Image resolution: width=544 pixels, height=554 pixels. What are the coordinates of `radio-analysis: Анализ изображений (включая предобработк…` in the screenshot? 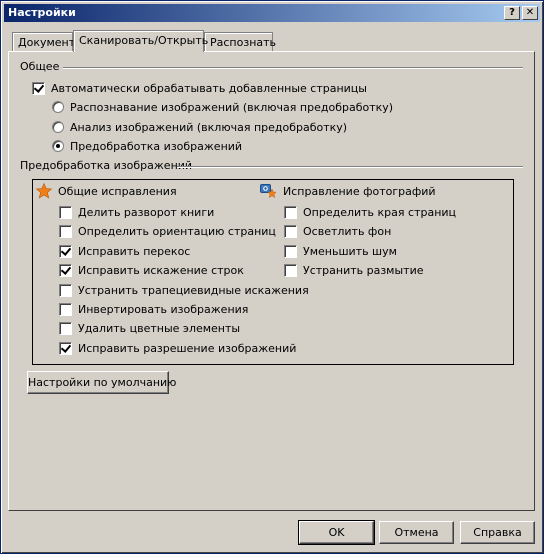 It's located at (199, 127).